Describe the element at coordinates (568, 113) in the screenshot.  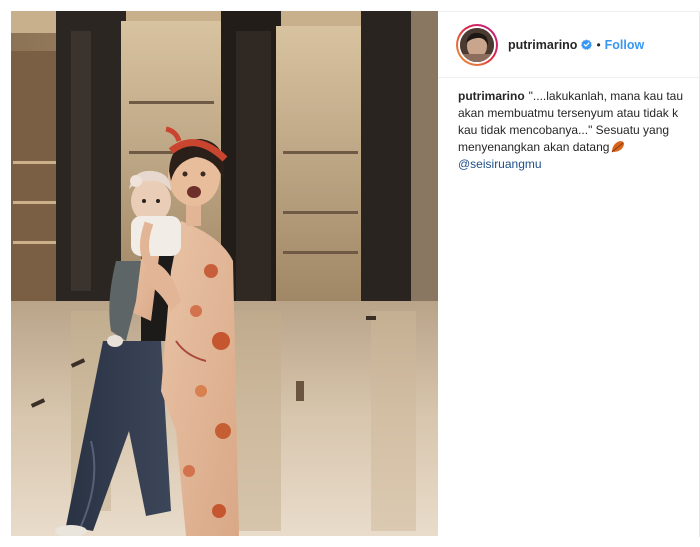
I see `caption-line-2: akan membuatmu tersenyum atau tidak k` at that location.